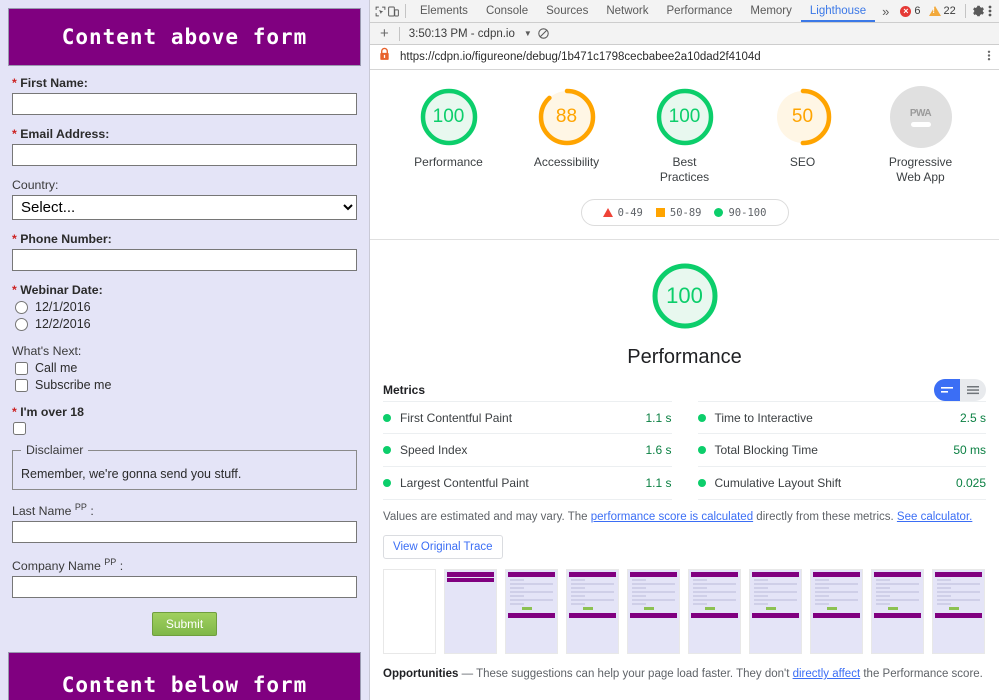  I want to click on warning-count-badge: 22, so click(942, 11).